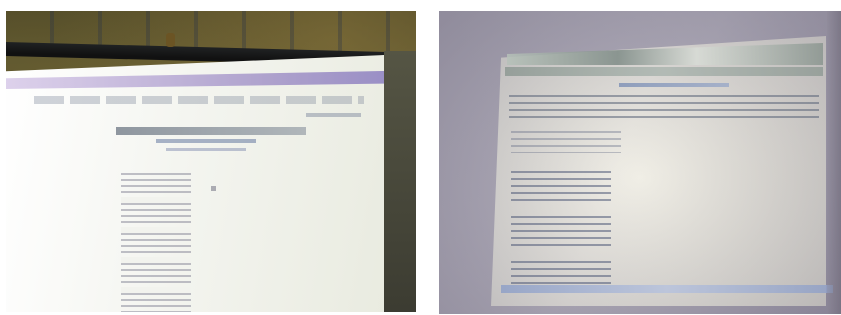 The width and height of the screenshot is (841, 315). I want to click on link-block, so click(566, 142).